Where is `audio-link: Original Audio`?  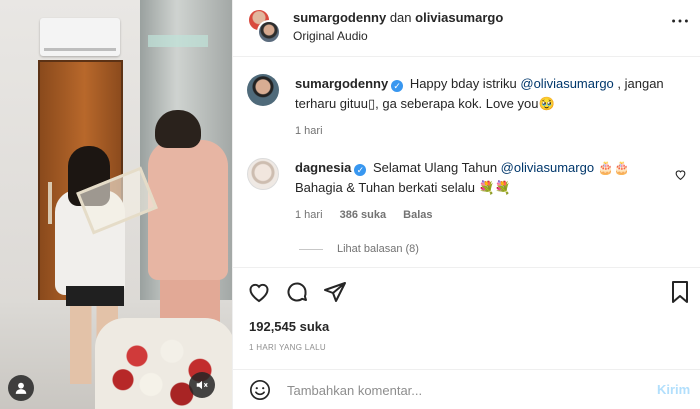 audio-link: Original Audio is located at coordinates (330, 36).